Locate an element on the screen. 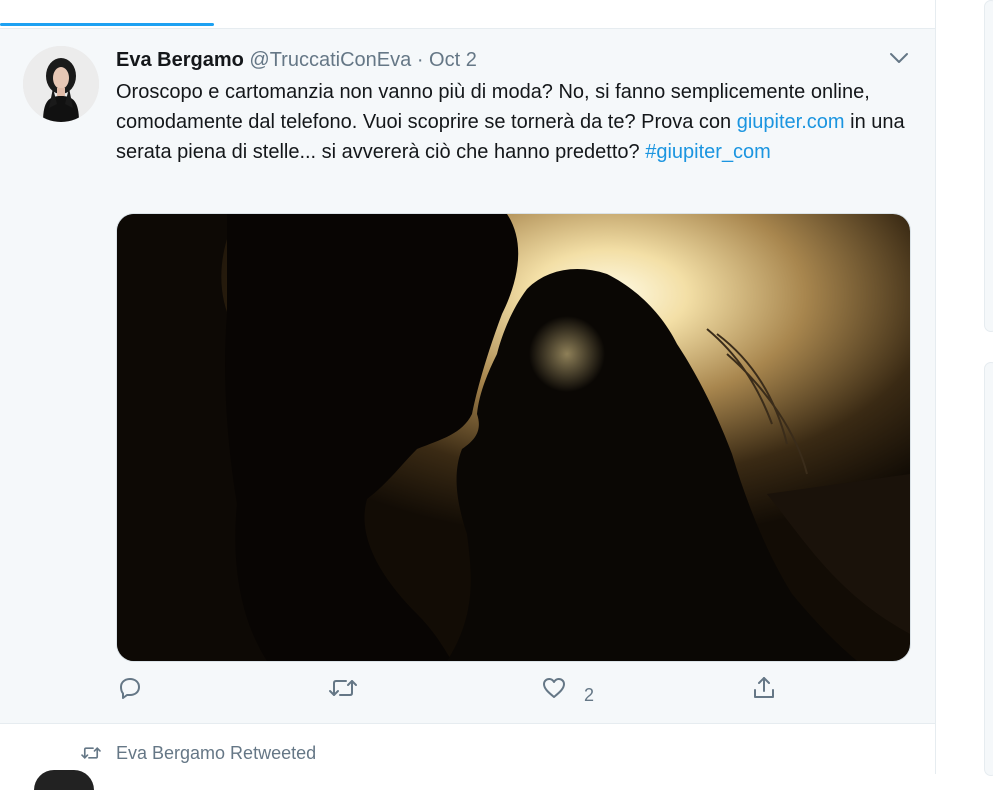 Image resolution: width=993 pixels, height=790 pixels. share-button is located at coordinates (764, 690).